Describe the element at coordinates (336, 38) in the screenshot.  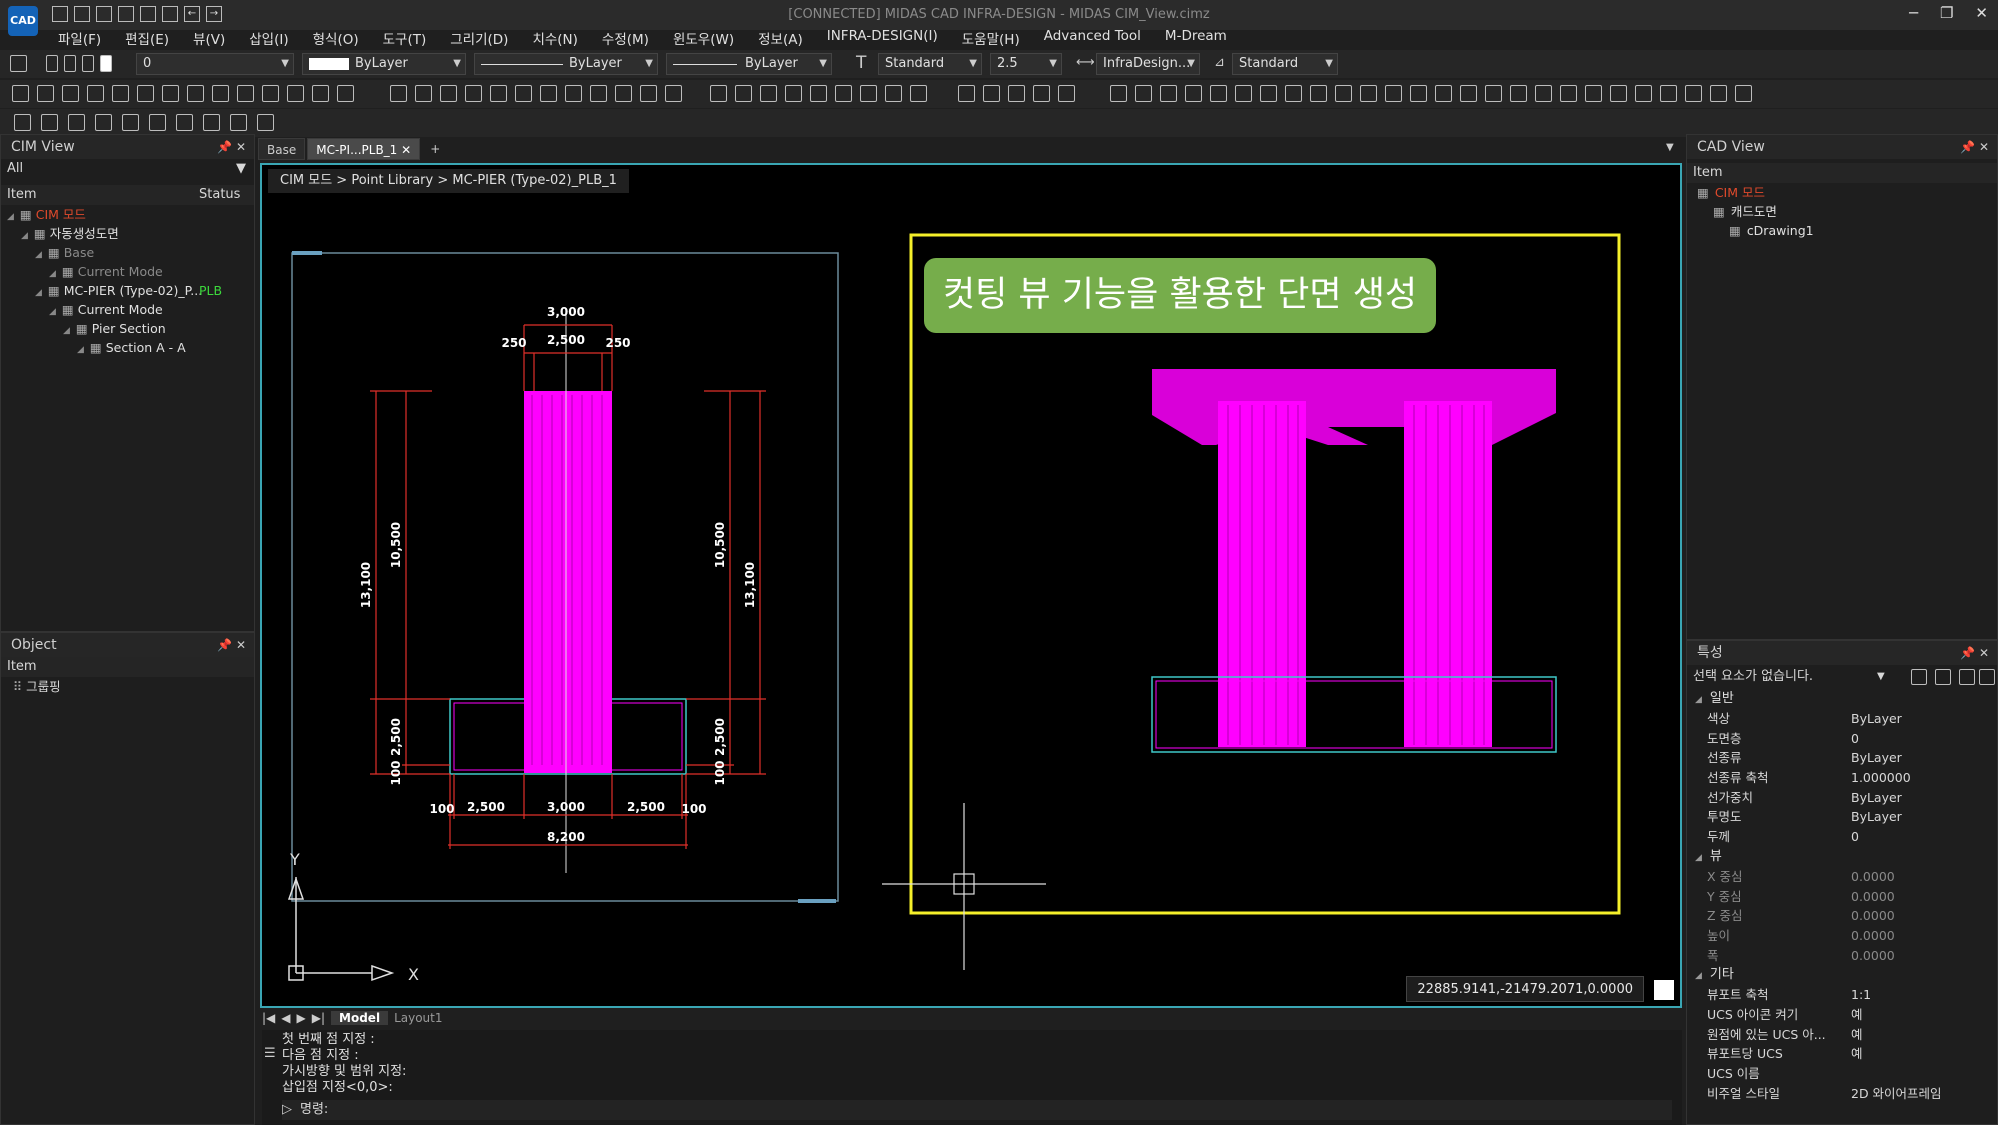
I see `menu-item: 형식(O)` at that location.